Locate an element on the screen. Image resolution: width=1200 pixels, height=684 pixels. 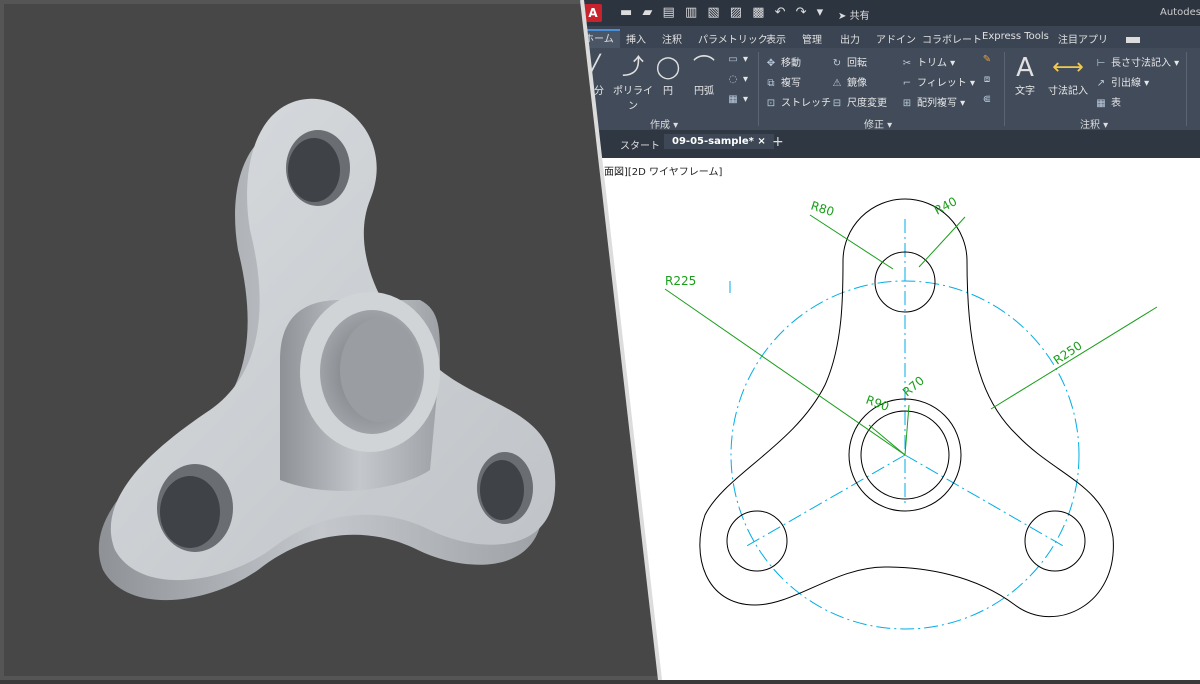
linear-dimension-button: ⊢ 長さ寸法記入 ▾ is located at coordinates (1137, 61).